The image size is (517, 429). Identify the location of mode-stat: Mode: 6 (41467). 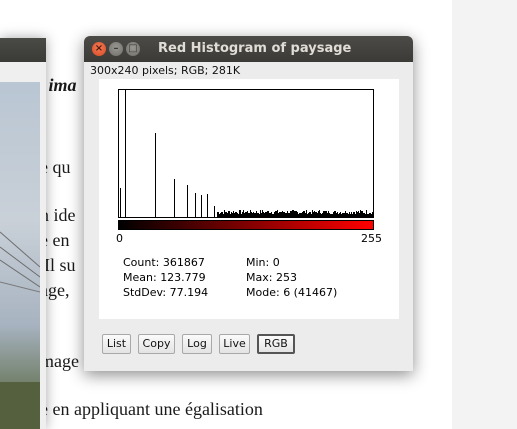
(291, 292).